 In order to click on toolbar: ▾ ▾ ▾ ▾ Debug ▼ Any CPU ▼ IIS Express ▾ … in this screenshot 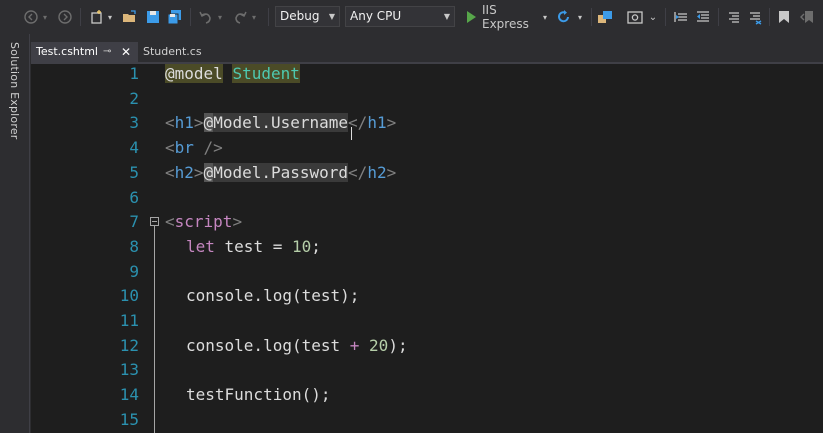, I will do `click(411, 17)`.